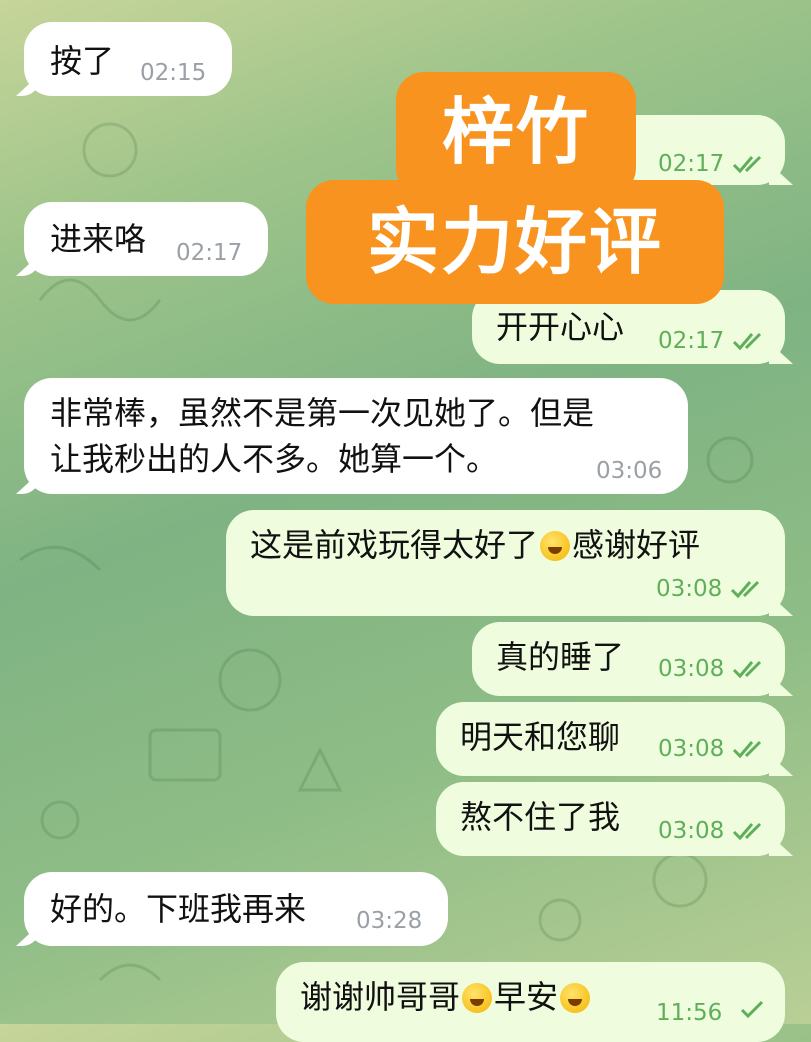 This screenshot has height=1042, width=811. I want to click on outgoing-message: 熬不住了我 03:08, so click(614, 819).